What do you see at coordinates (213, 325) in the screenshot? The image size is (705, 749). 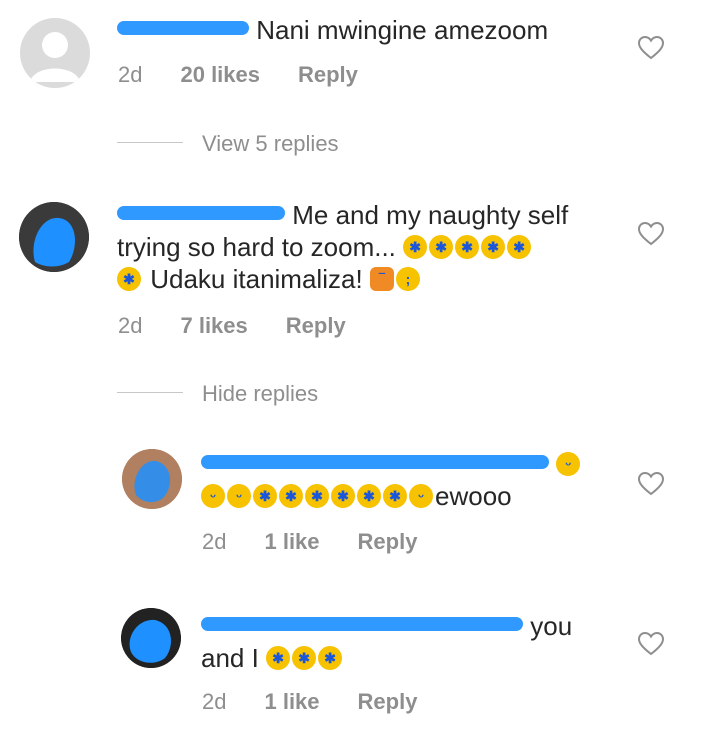 I see `likes-count: 7 likes` at bounding box center [213, 325].